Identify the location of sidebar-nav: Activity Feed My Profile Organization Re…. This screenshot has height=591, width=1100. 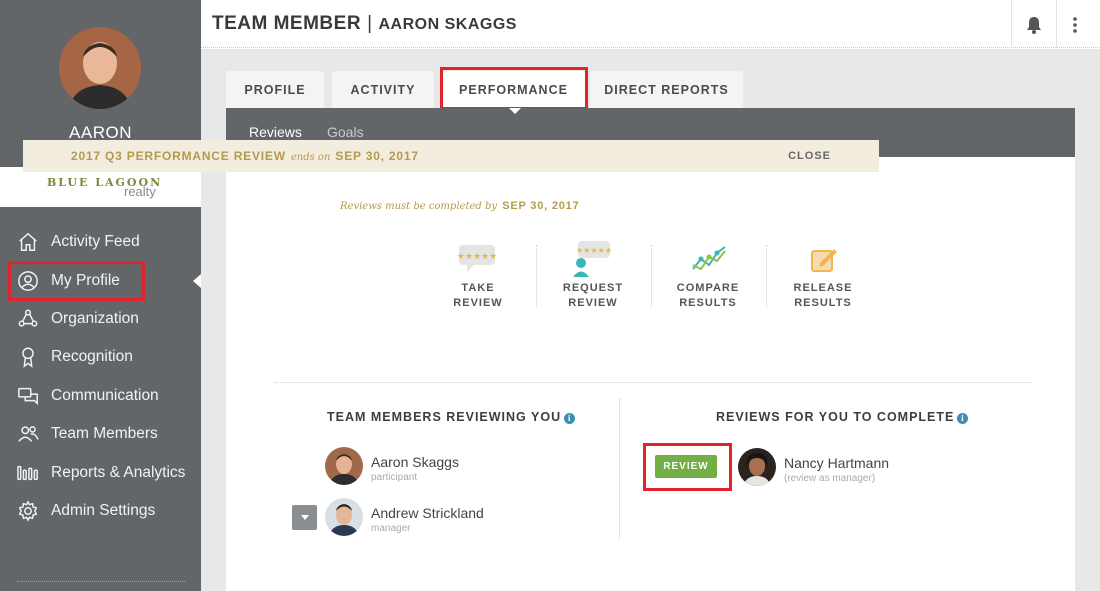
(100, 376).